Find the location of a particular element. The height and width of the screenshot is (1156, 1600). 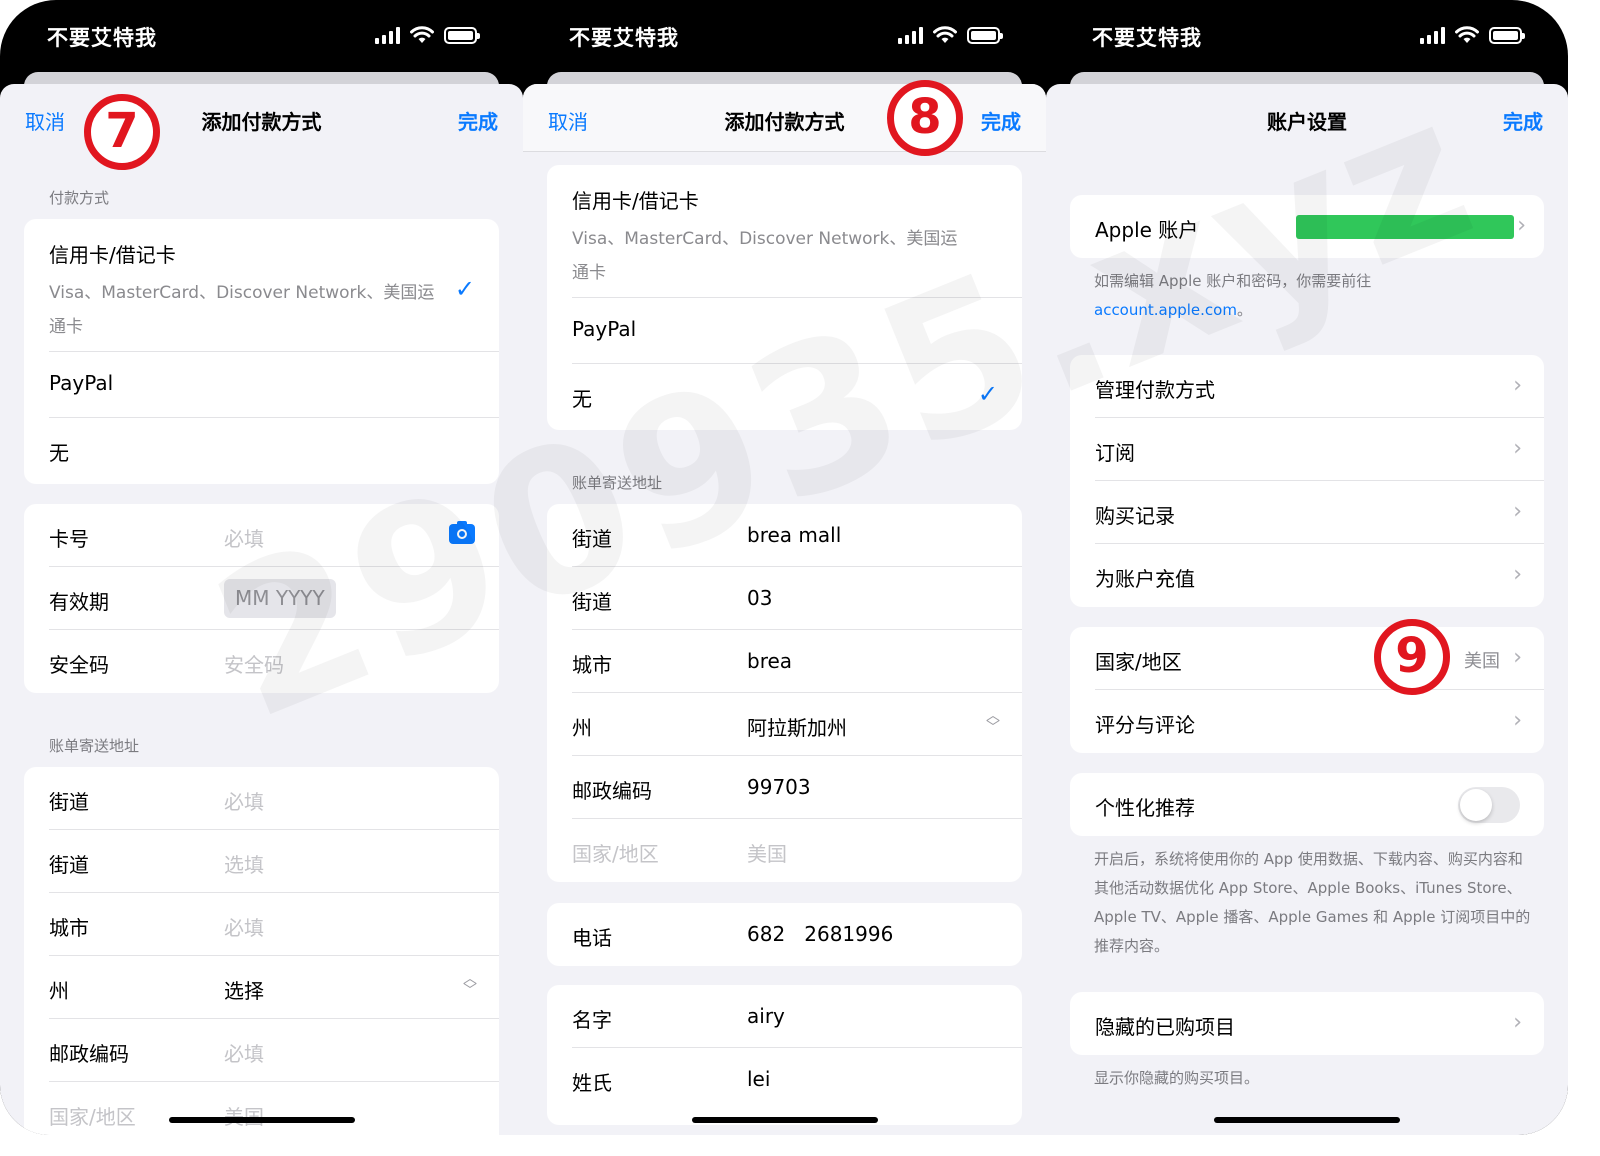

card-details-group: 卡号 必填 有效期 MM YYYY 安全码 安全码 is located at coordinates (261, 598).